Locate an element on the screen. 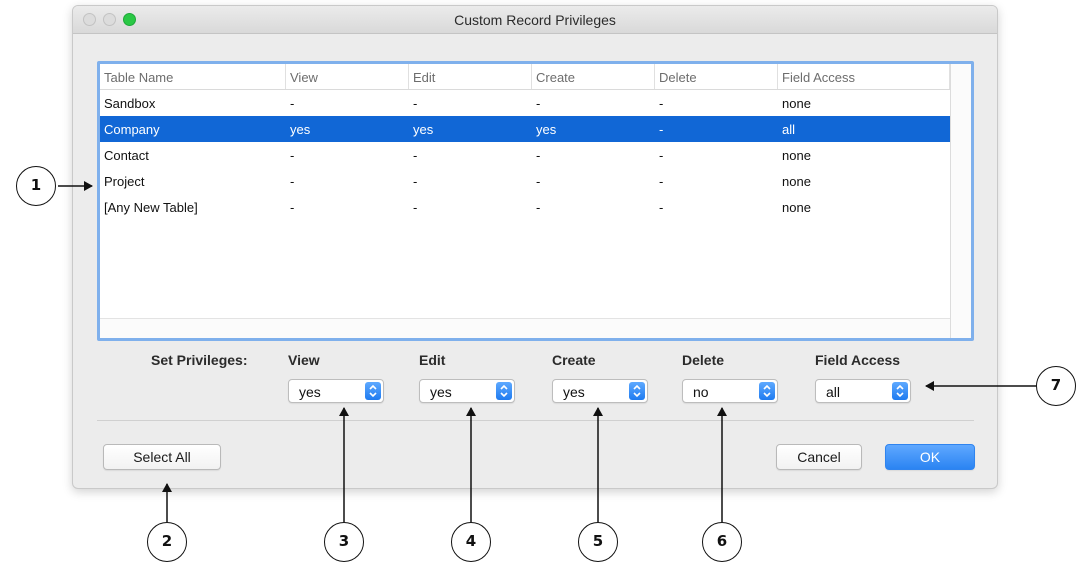  callout-6: 6 is located at coordinates (722, 542).